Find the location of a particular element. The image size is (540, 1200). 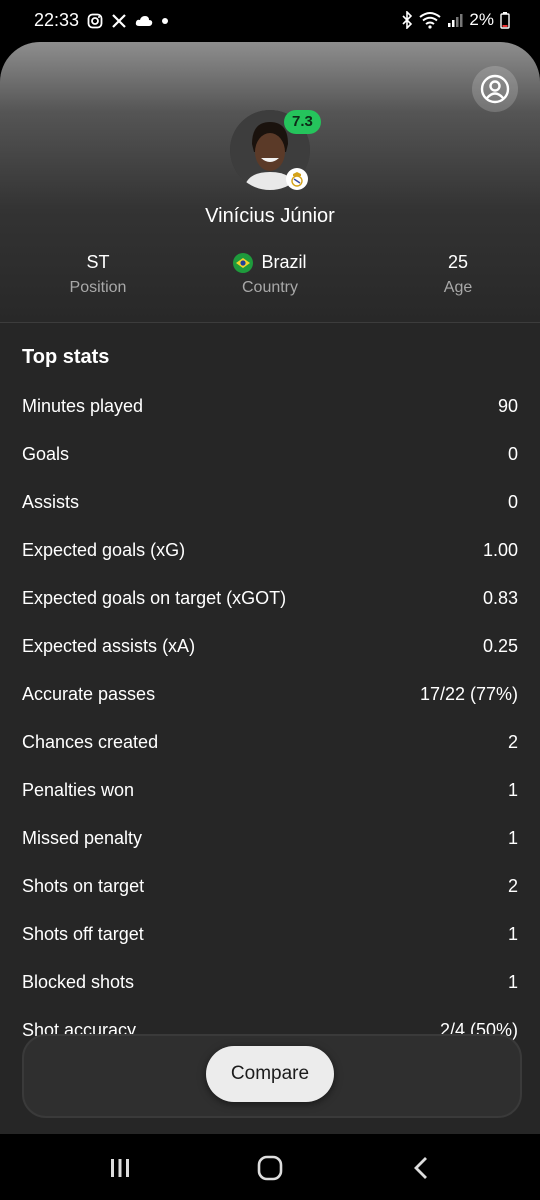

status-bar: 22:33 2% is located at coordinates (270, 21).